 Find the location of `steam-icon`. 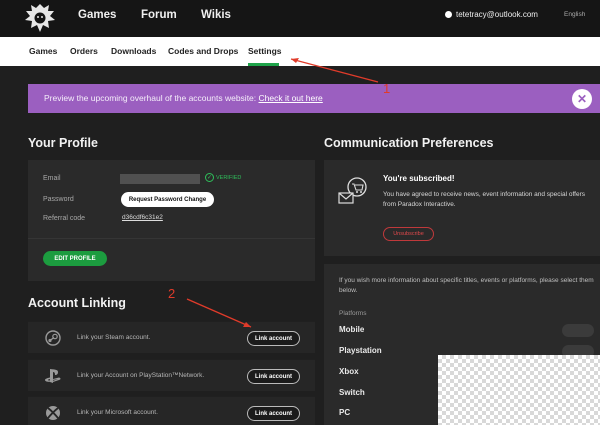

steam-icon is located at coordinates (53, 338).